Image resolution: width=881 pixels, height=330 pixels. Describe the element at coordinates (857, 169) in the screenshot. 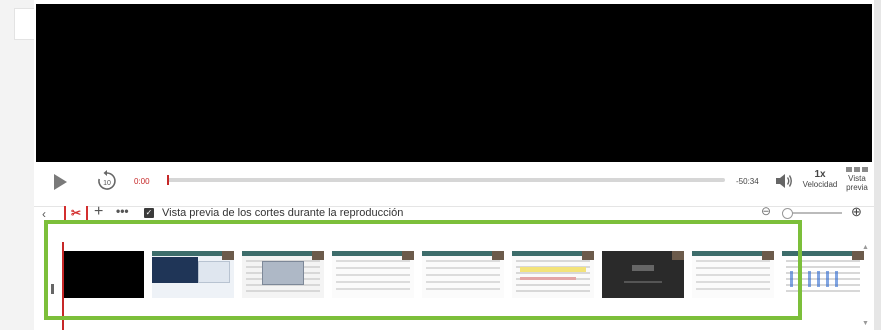

I see `preview-grid-icon` at that location.